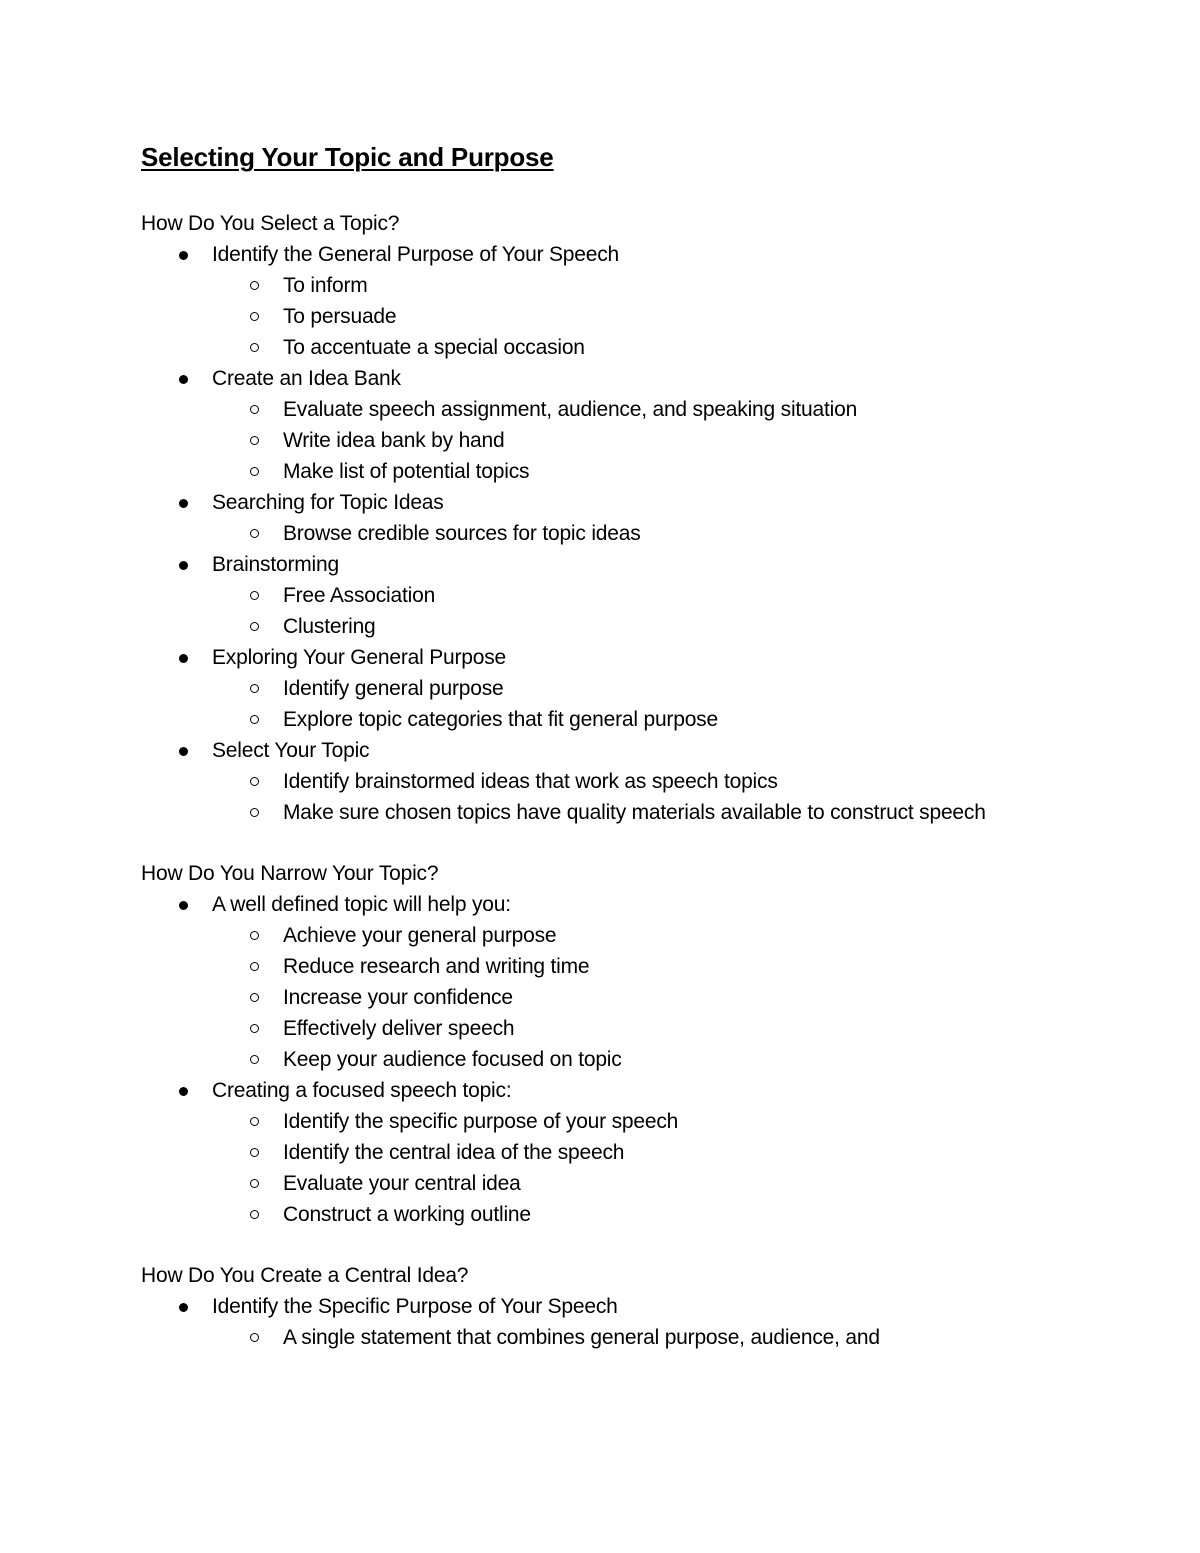 The image size is (1200, 1553). Describe the element at coordinates (436, 966) in the screenshot. I see `sub-list-item-text: Reduce research and writing time` at that location.